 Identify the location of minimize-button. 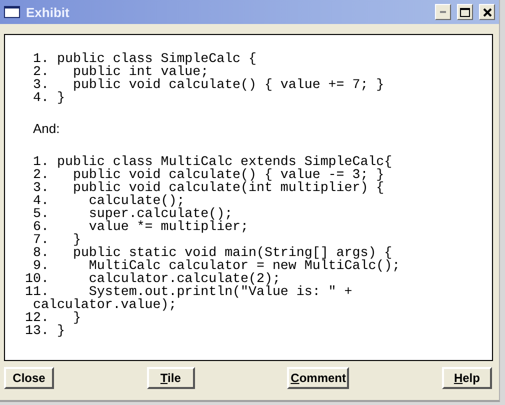
(443, 12).